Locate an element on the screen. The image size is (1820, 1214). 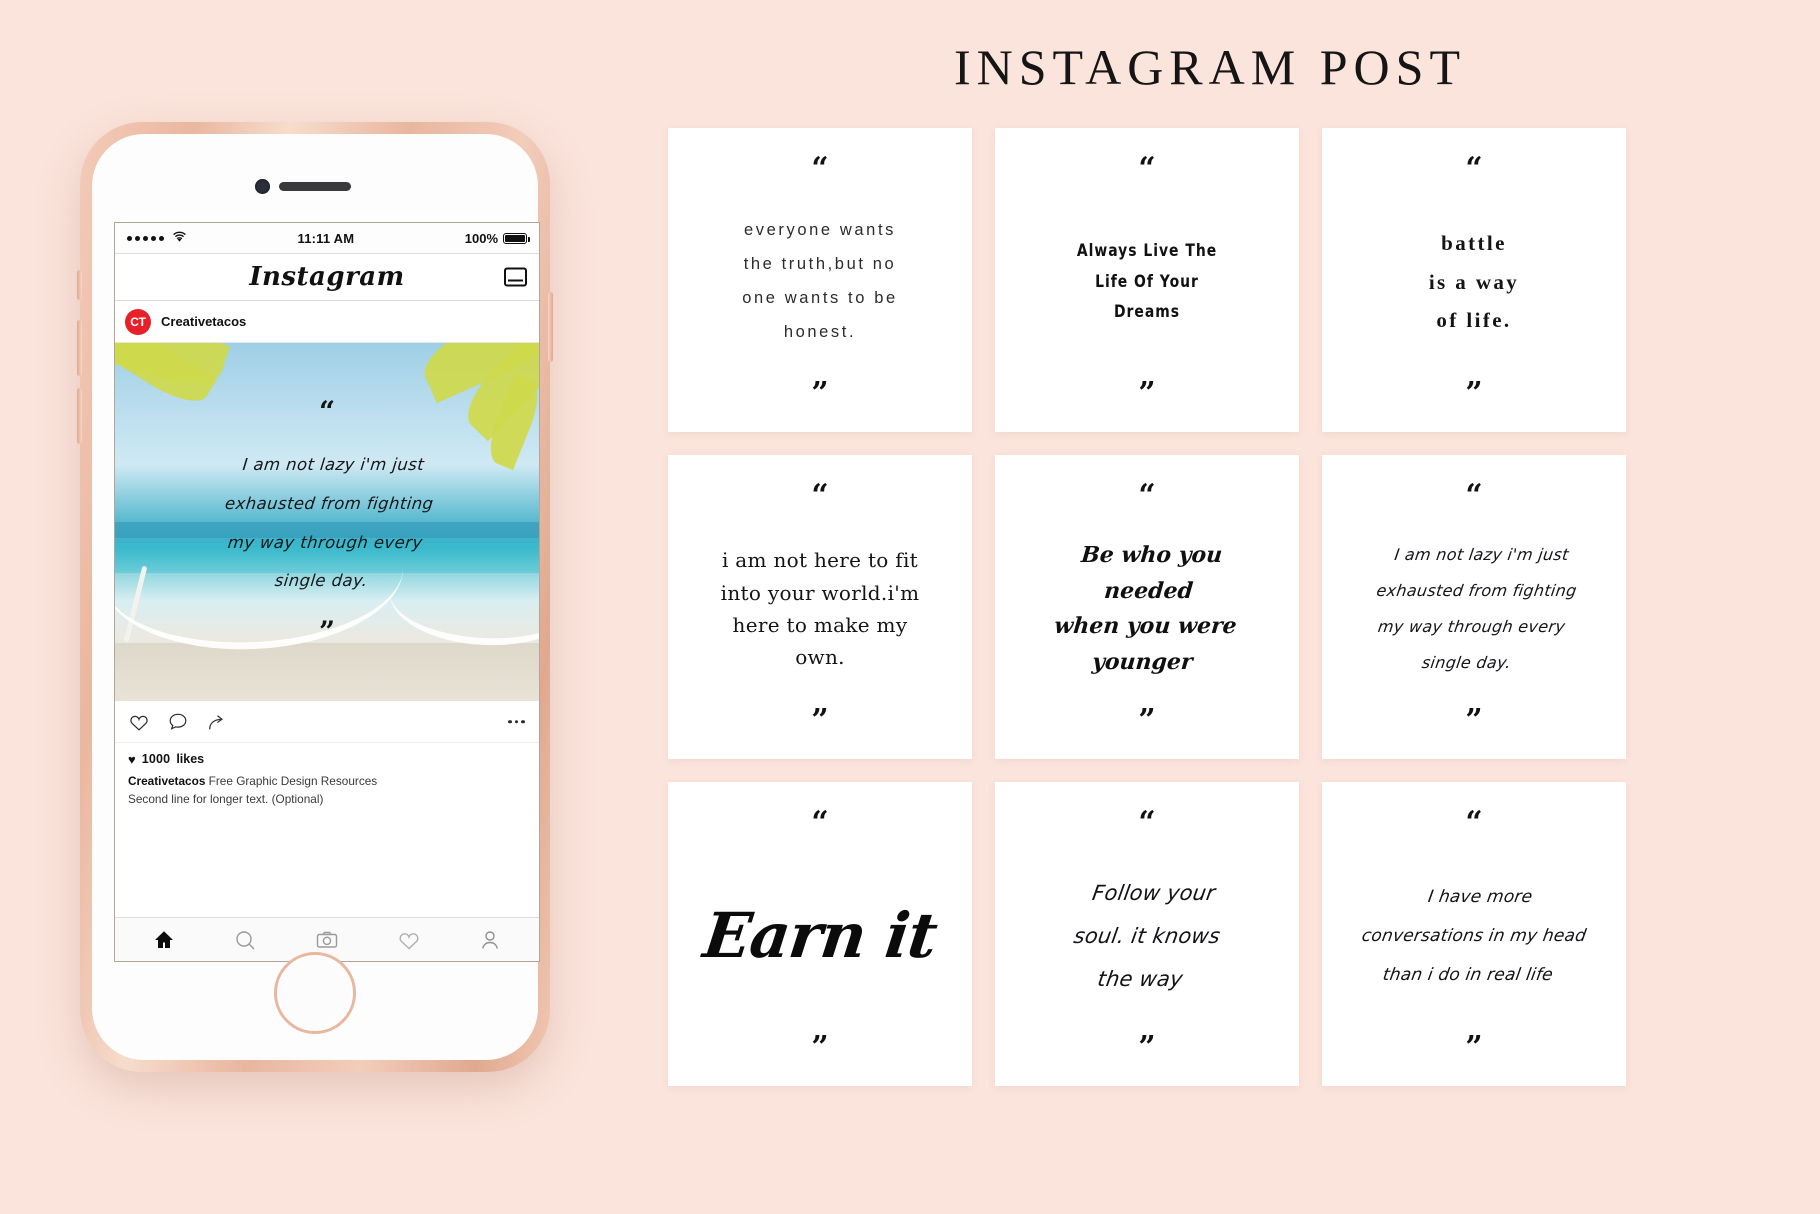
quote-card-3: “ battle is a way of life. ” is located at coordinates (1474, 280).